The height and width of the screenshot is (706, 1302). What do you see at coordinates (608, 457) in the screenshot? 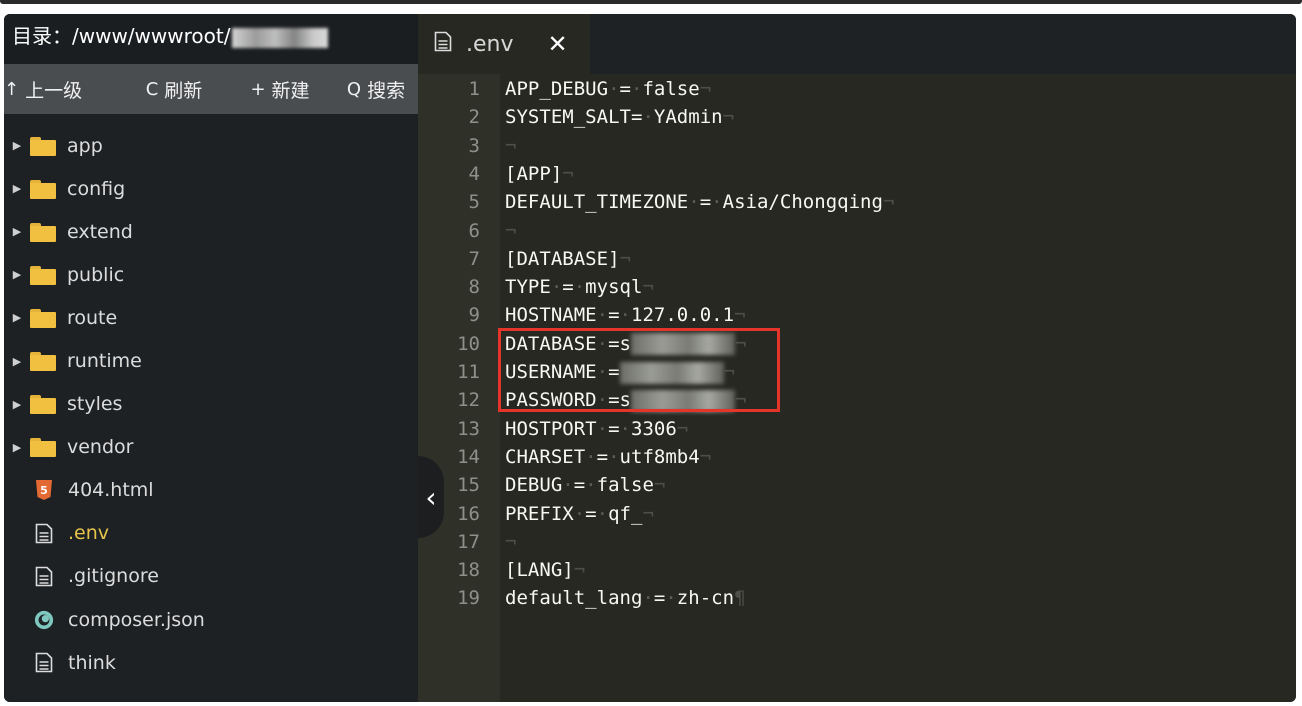
I see `code-line: CHARSET·=·utf8mb4¬` at bounding box center [608, 457].